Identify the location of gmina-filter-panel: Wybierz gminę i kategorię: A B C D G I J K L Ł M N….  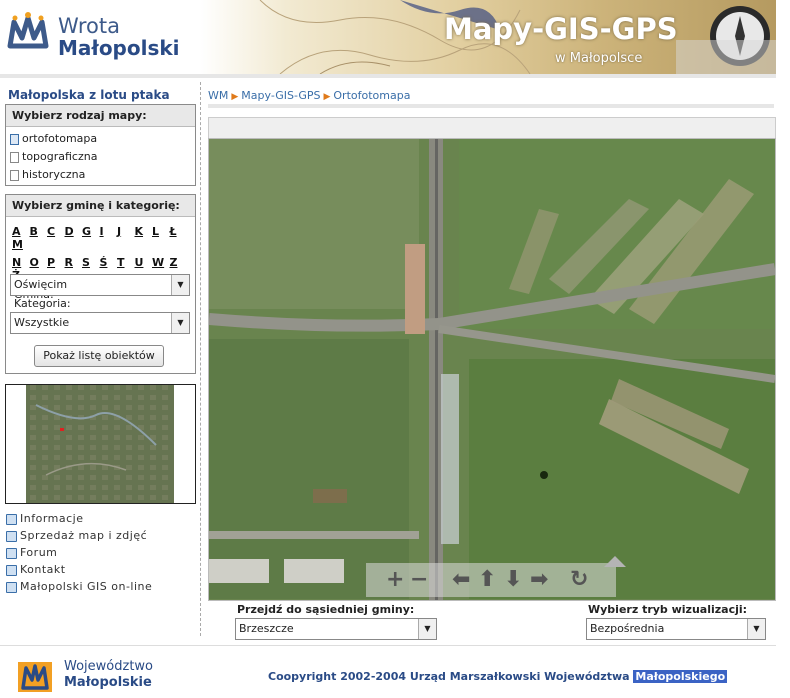
(100, 284).